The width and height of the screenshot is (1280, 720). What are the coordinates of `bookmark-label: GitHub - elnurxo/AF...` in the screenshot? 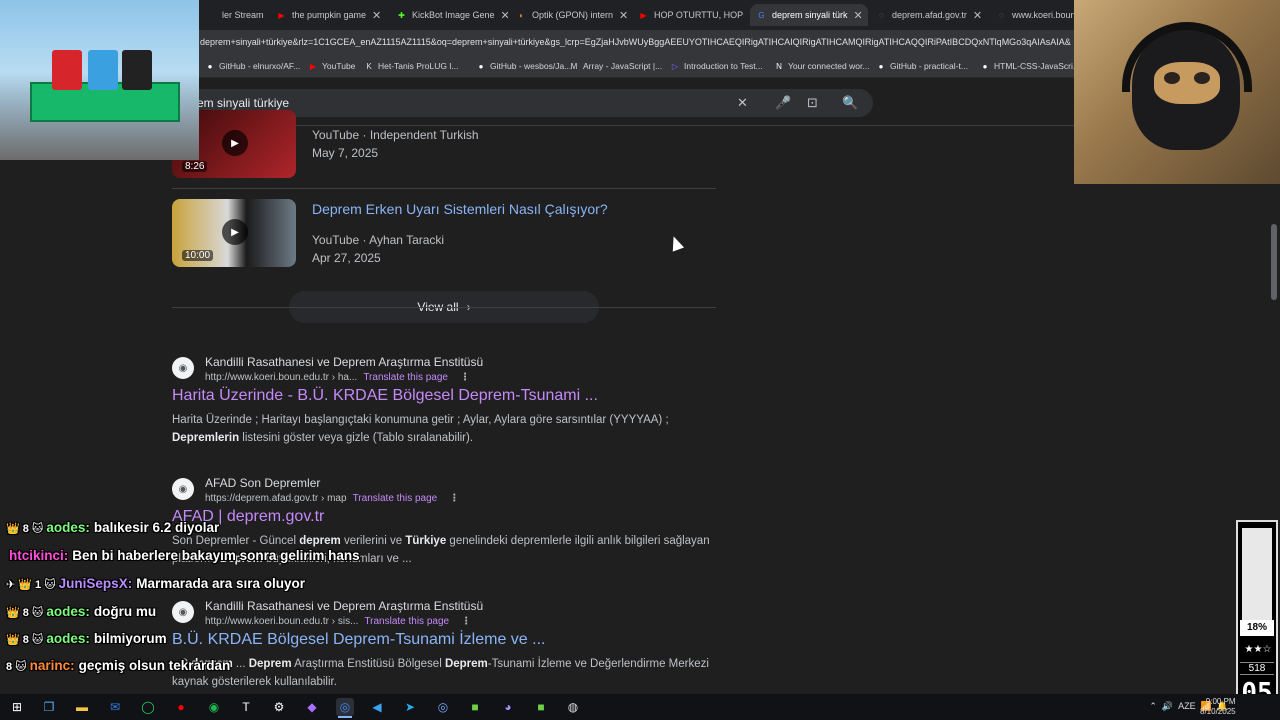 It's located at (260, 66).